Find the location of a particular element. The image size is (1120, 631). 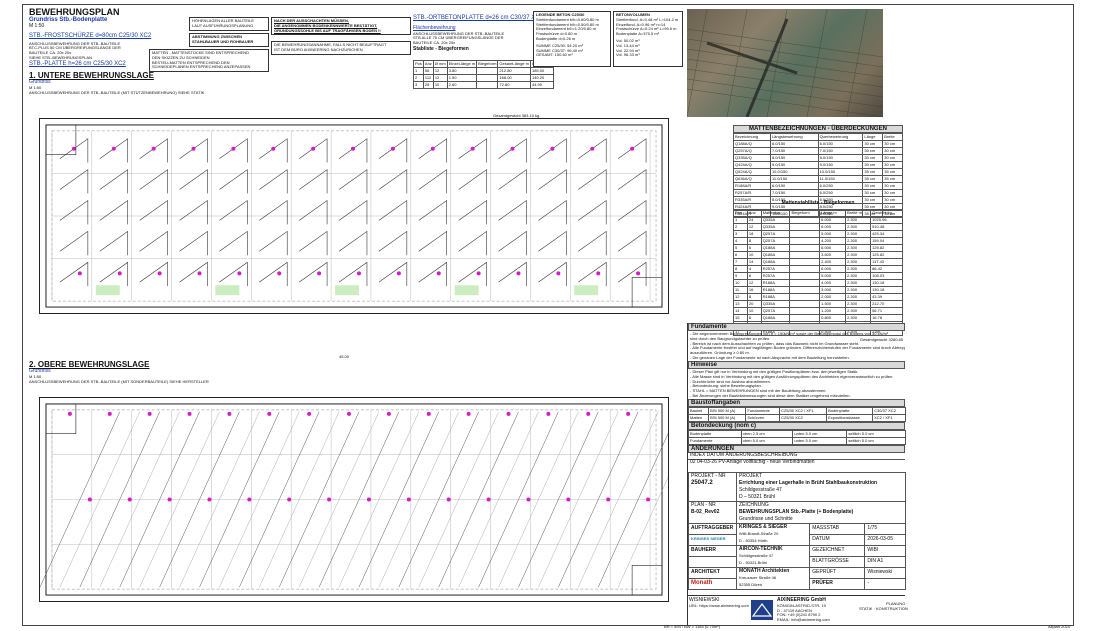

steel-cell-14-1: 6 is located at coordinates (754, 317).